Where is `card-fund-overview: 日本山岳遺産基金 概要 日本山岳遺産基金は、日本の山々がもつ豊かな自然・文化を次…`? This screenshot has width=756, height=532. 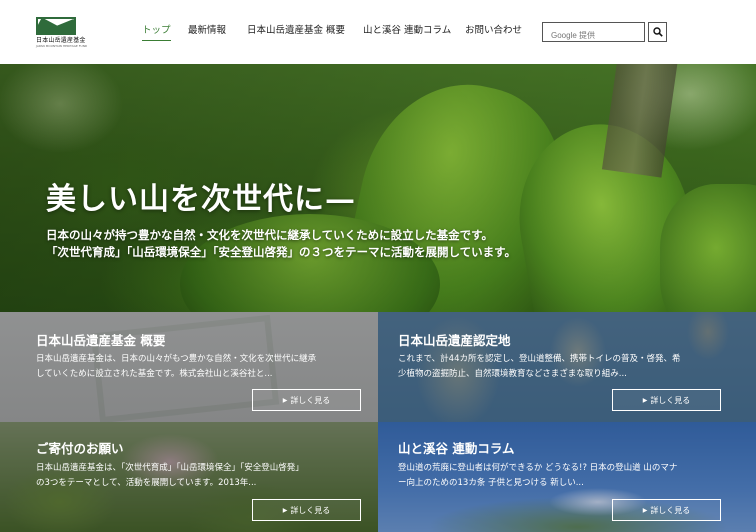 card-fund-overview: 日本山岳遺産基金 概要 日本山岳遺産基金は、日本の山々がもつ豊かな自然・文化を次… is located at coordinates (189, 367).